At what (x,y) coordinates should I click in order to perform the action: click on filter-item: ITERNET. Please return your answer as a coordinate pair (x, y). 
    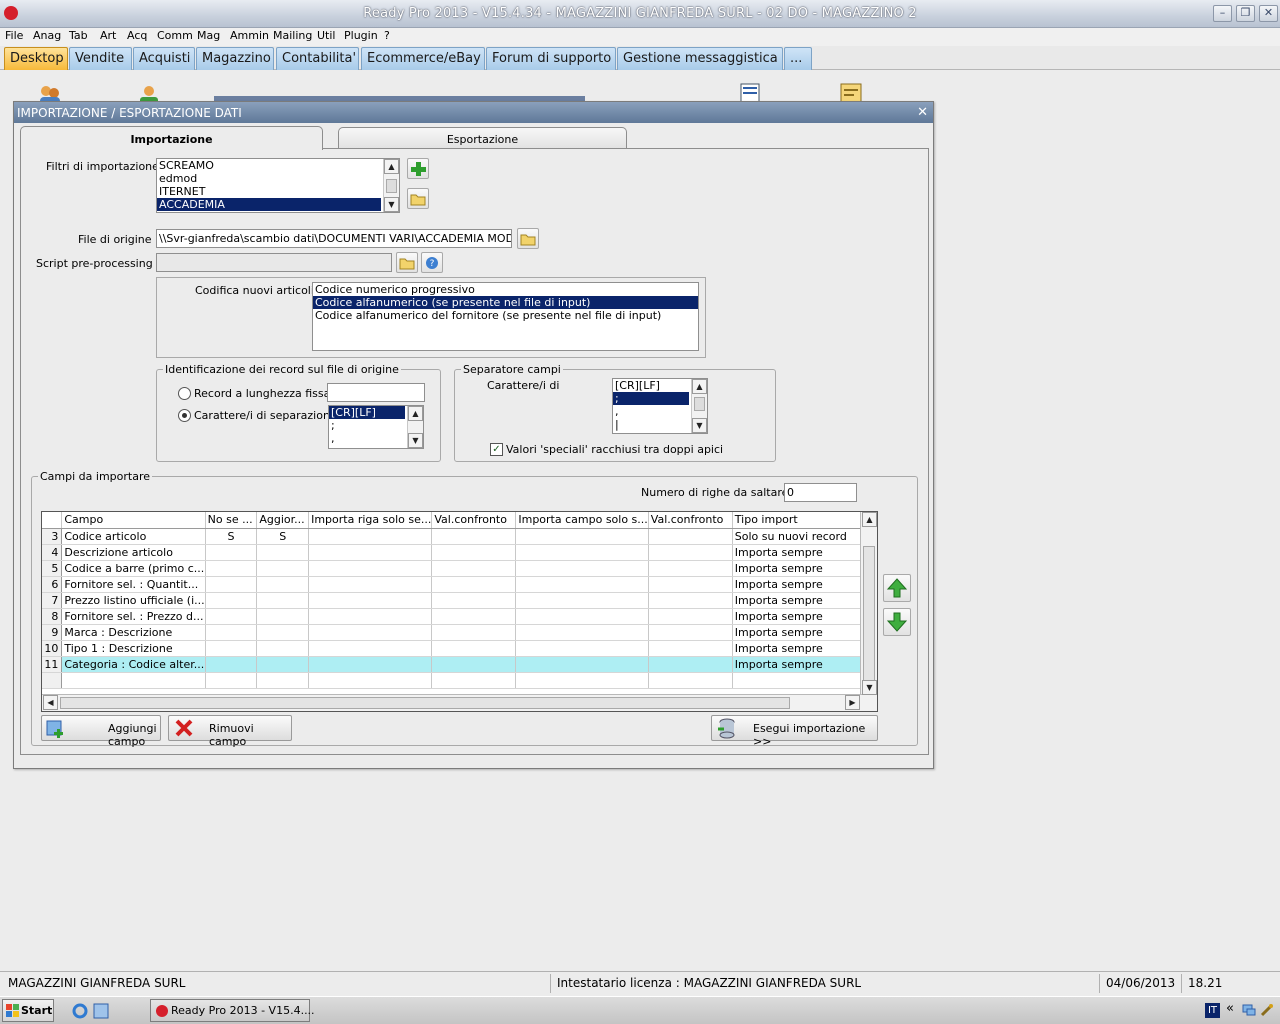
    Looking at the image, I should click on (278, 191).